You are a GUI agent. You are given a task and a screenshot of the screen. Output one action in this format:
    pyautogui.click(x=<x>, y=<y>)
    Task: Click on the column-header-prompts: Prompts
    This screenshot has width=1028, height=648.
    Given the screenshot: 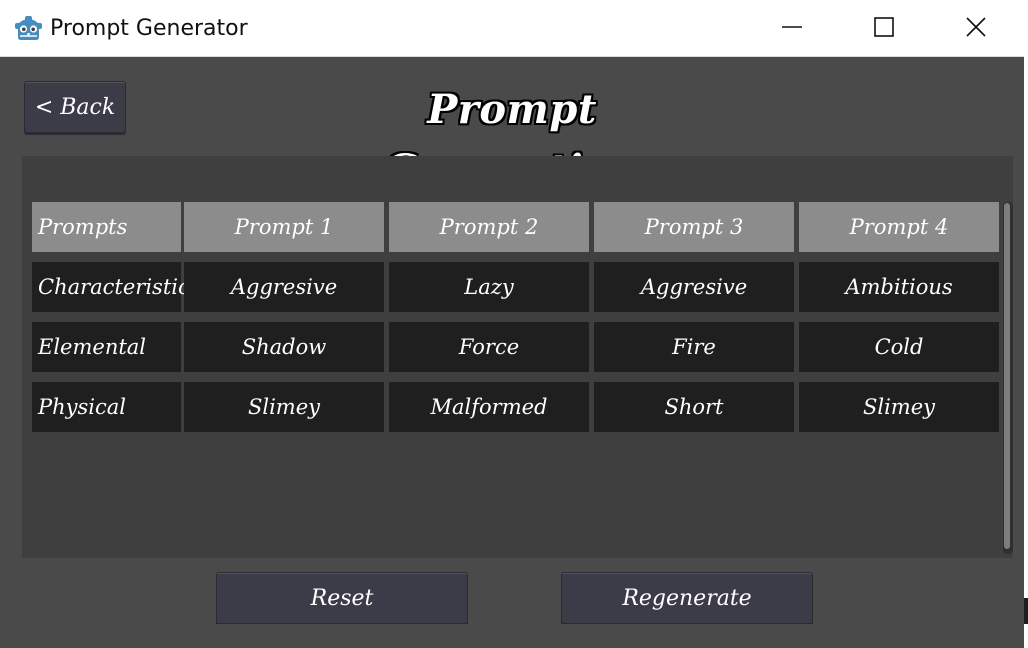 What is the action you would take?
    pyautogui.click(x=106, y=227)
    